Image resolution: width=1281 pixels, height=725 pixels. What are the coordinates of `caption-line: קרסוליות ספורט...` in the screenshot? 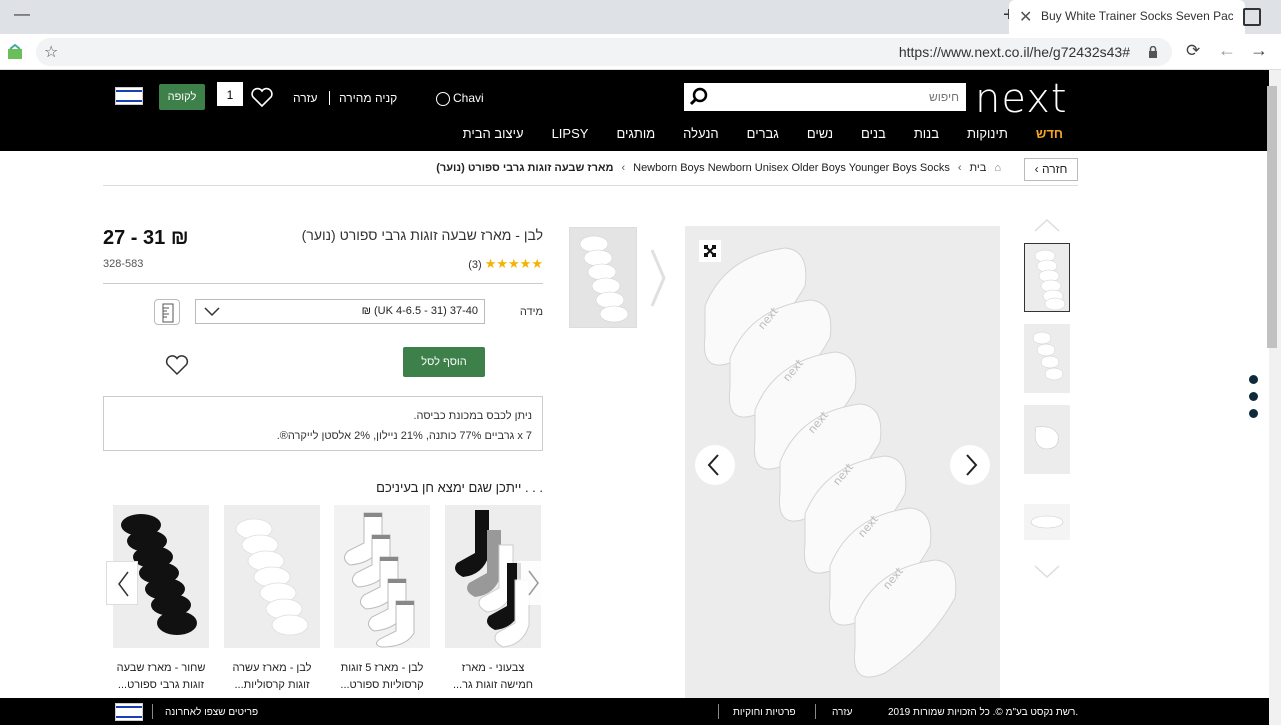 It's located at (382, 685).